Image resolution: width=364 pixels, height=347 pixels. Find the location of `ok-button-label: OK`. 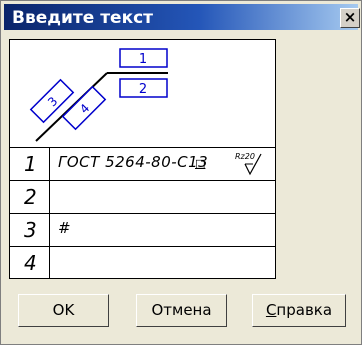

ok-button-label: OK is located at coordinates (63, 310).